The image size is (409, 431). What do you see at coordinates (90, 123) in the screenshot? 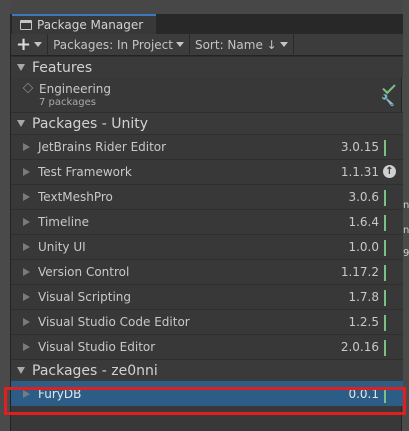
I see `section-label: Packages - Unity` at bounding box center [90, 123].